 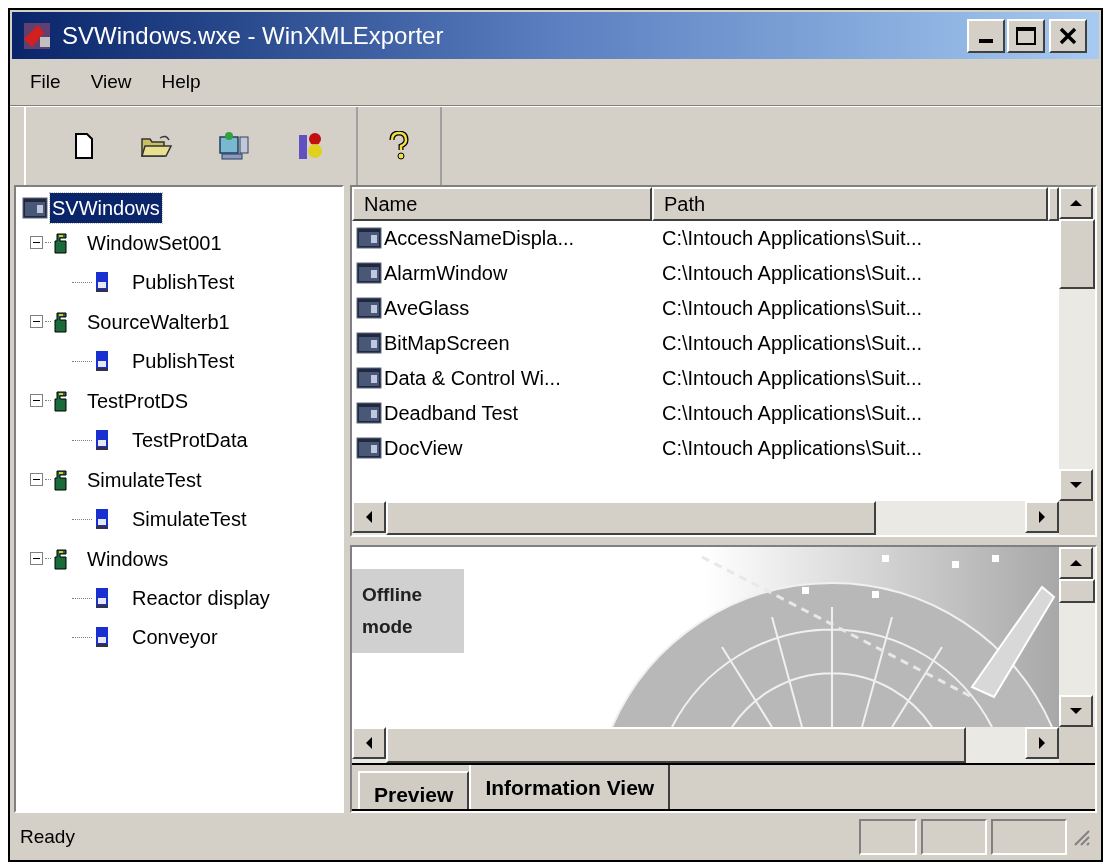 I want to click on table-cell: AlarmWindow, so click(x=446, y=273).